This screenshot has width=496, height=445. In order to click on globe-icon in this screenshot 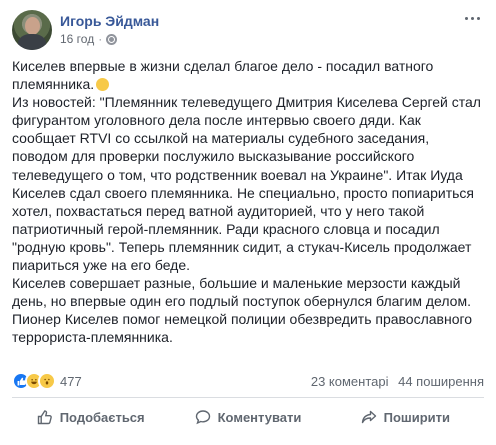, I will do `click(112, 39)`.